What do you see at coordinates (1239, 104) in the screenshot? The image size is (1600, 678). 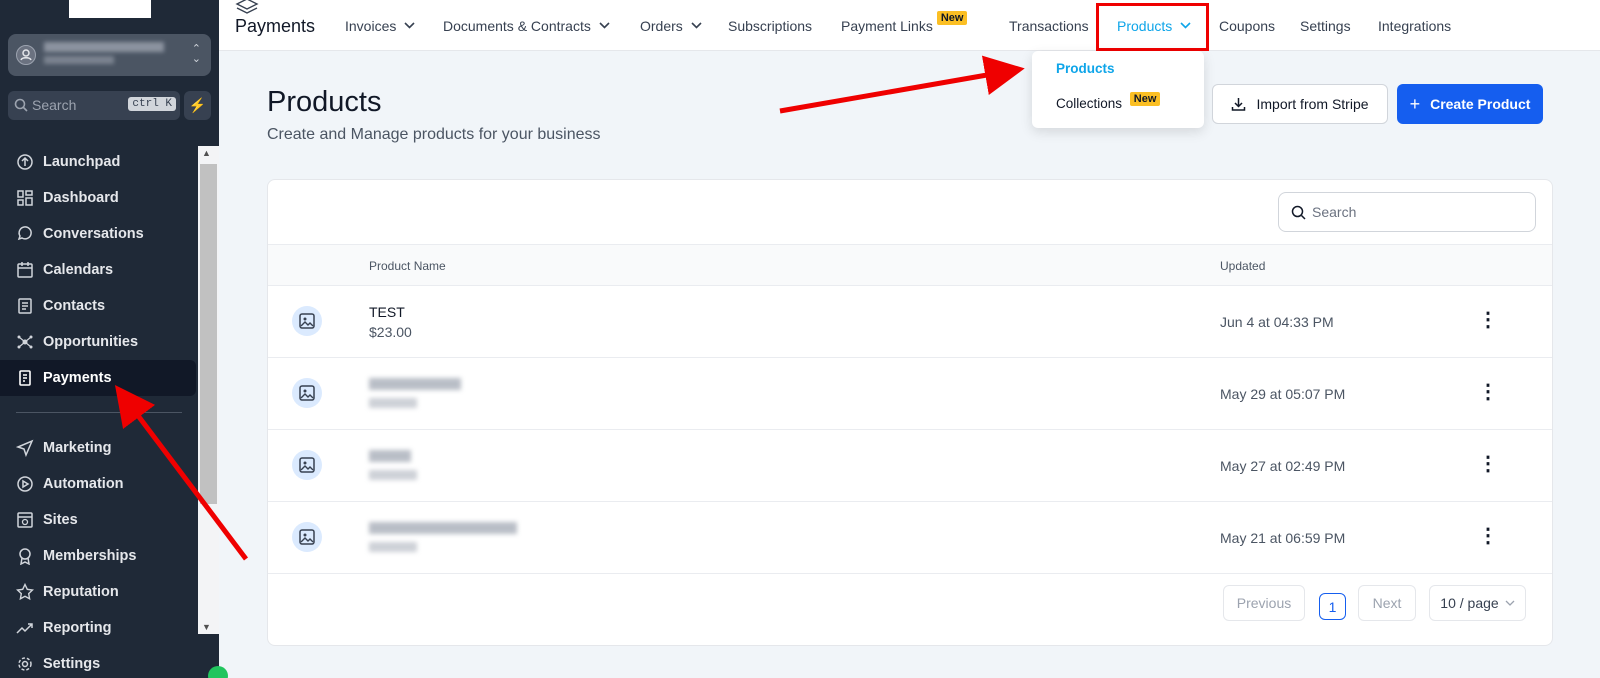 I see `download-icon` at bounding box center [1239, 104].